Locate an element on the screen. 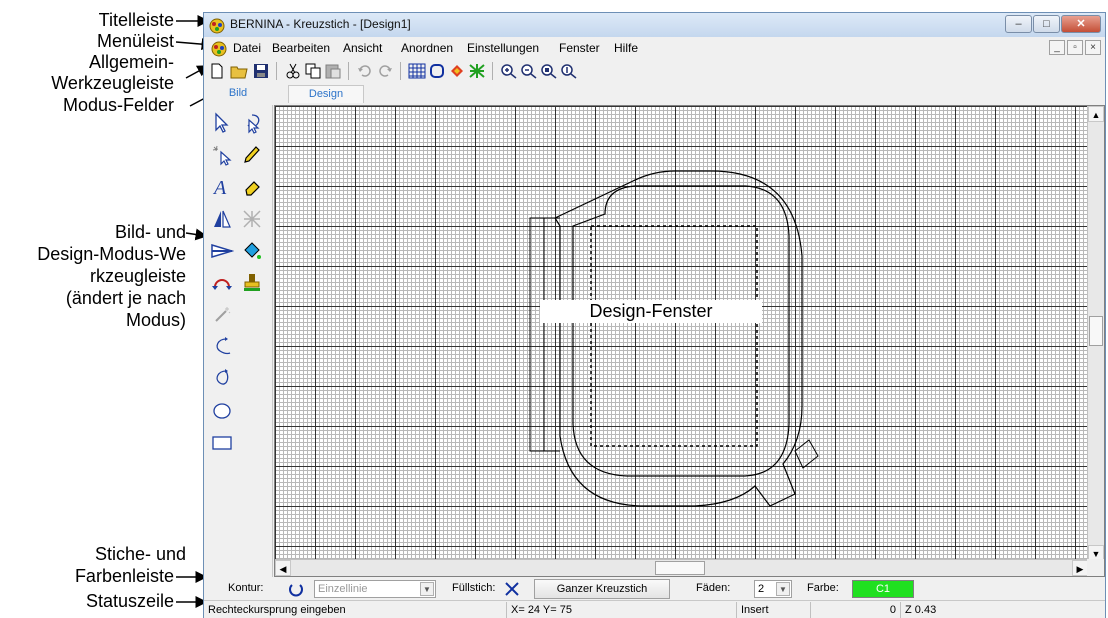 The height and width of the screenshot is (618, 1108). lettering-icon: A is located at coordinates (222, 187).